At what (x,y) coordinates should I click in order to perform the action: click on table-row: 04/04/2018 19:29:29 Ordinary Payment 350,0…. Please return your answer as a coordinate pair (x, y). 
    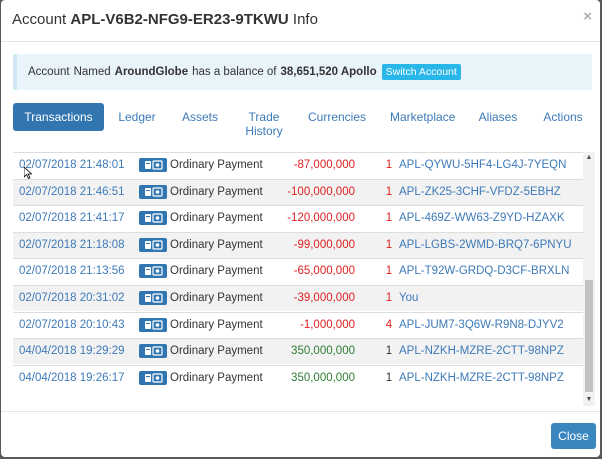
    Looking at the image, I should click on (298, 351).